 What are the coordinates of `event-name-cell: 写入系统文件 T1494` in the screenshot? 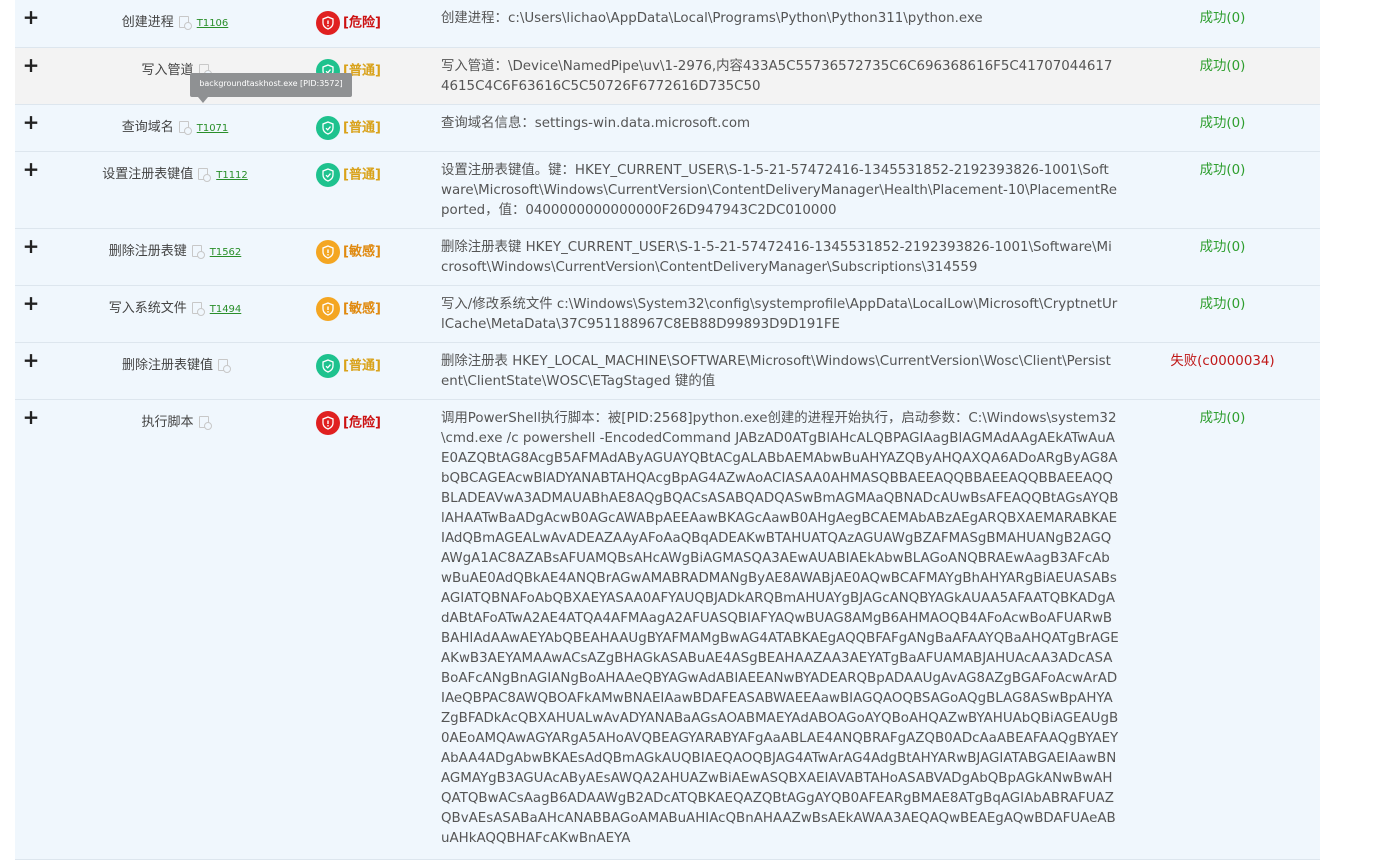 It's located at (175, 306).